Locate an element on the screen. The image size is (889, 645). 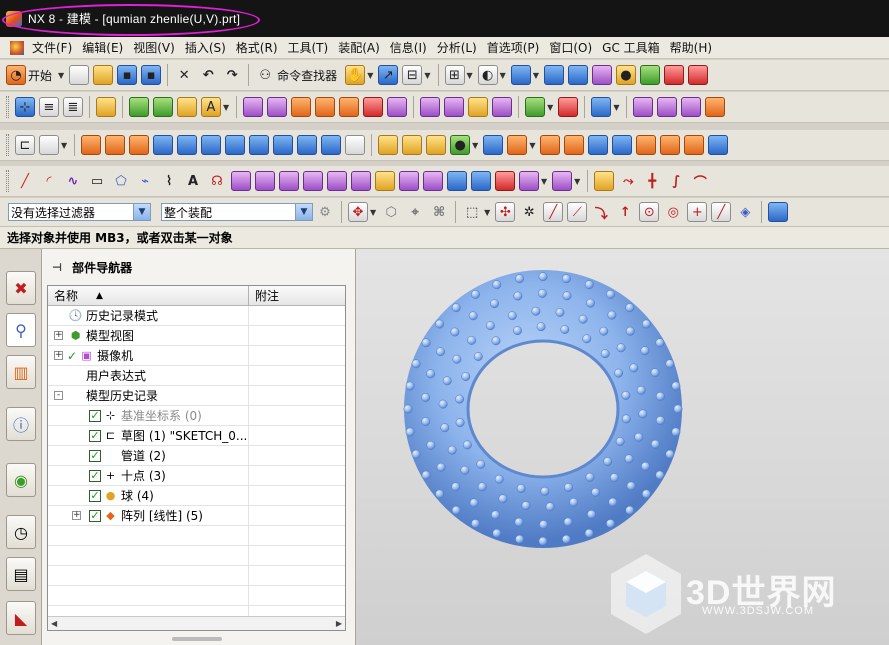
touch-mode-icon: ✋ is located at coordinates (355, 75).